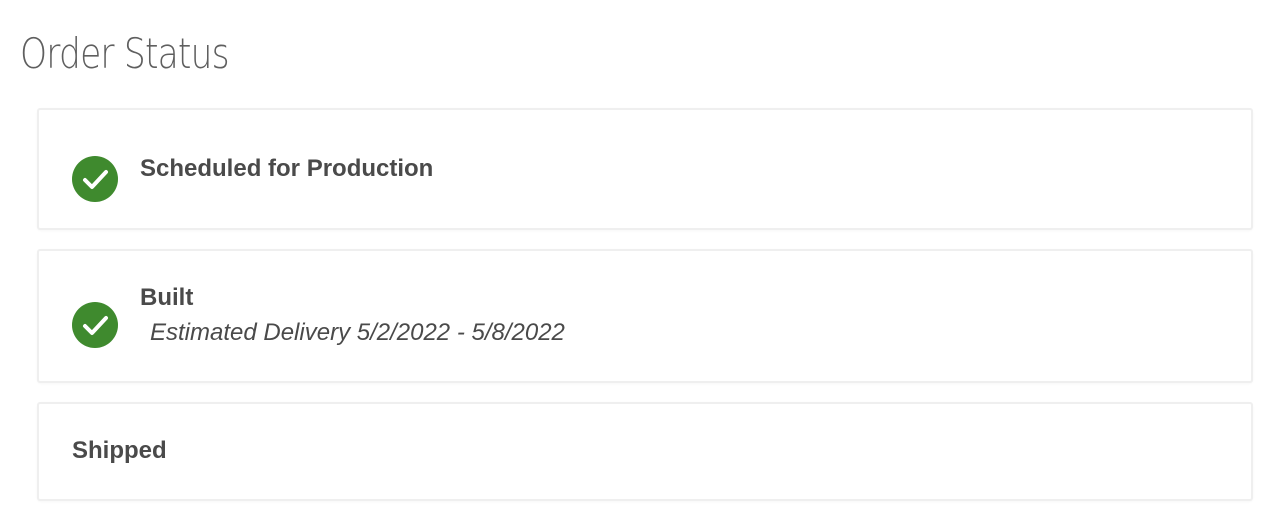  I want to click on status-label: Built, so click(167, 297).